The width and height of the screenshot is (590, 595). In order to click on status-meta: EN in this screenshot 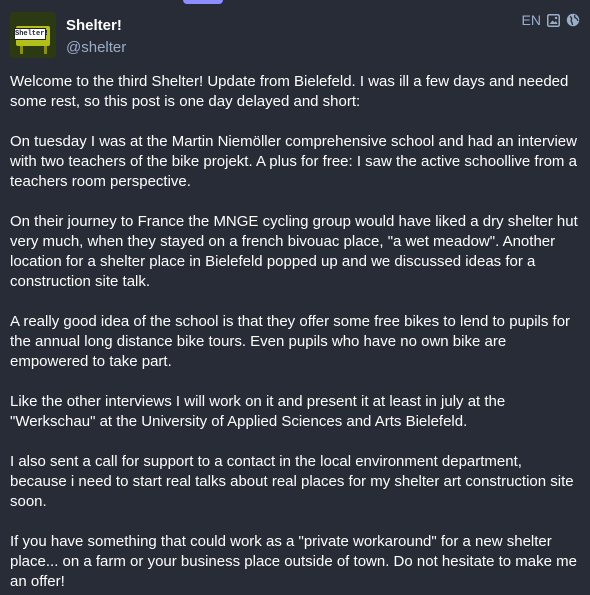, I will do `click(551, 20)`.